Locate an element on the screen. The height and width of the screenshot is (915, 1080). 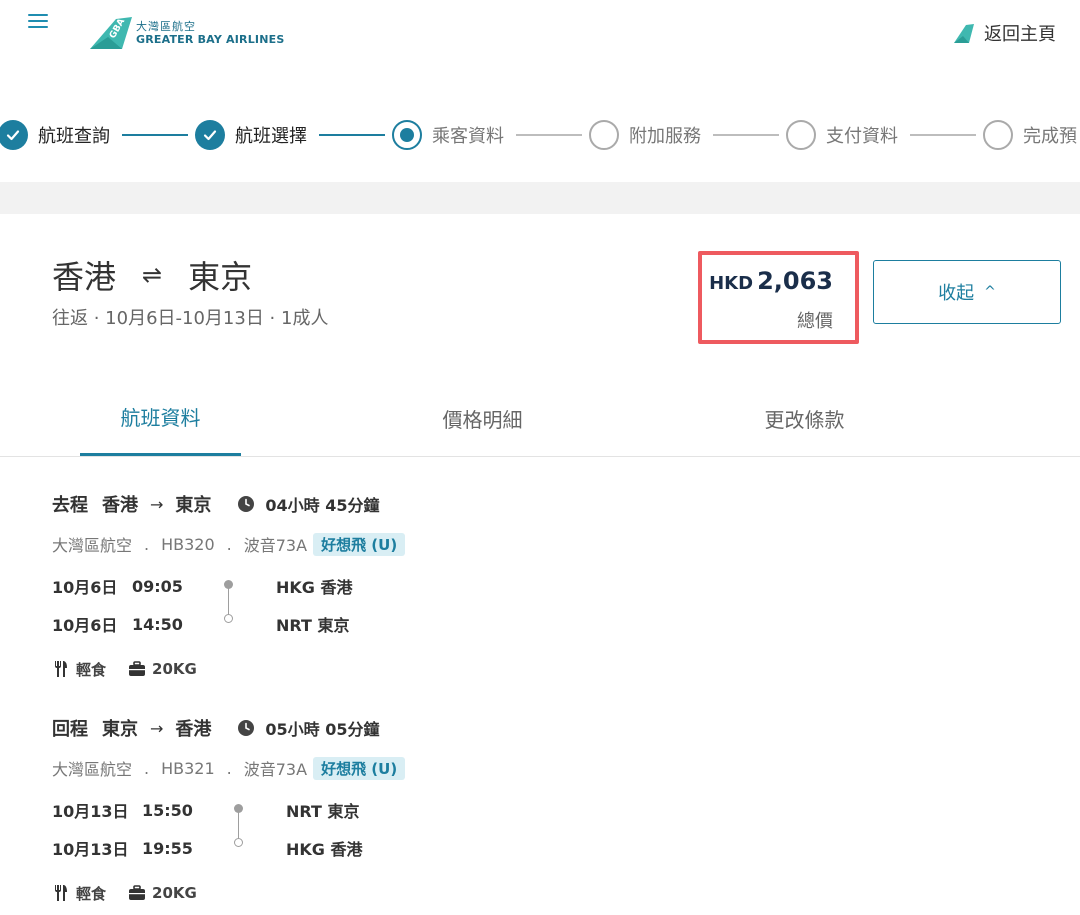
departure-date: 10月6日 is located at coordinates (85, 587).